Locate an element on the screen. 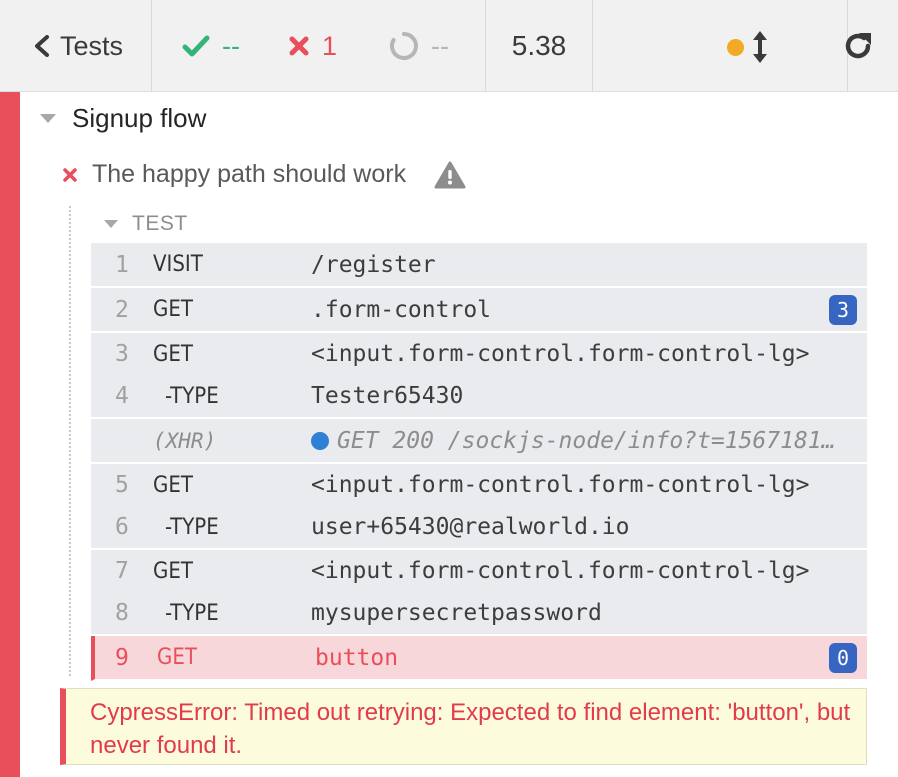 The width and height of the screenshot is (898, 777). back-to-tests-button: Tests is located at coordinates (76, 46).